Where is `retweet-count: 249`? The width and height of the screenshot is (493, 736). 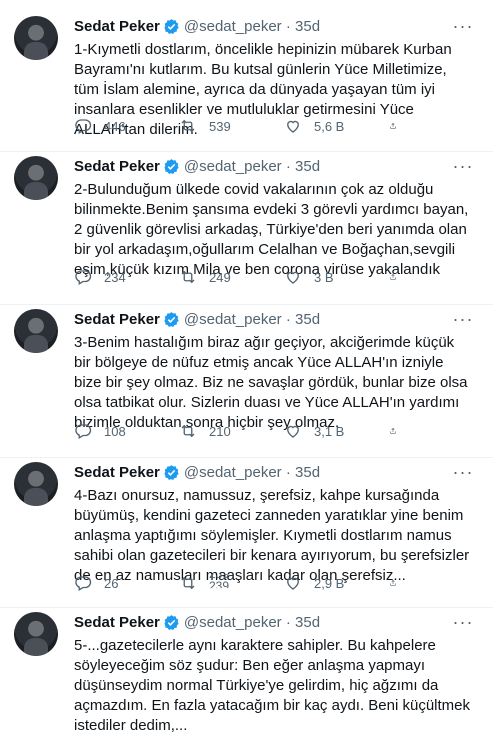
retweet-count: 249 is located at coordinates (220, 277).